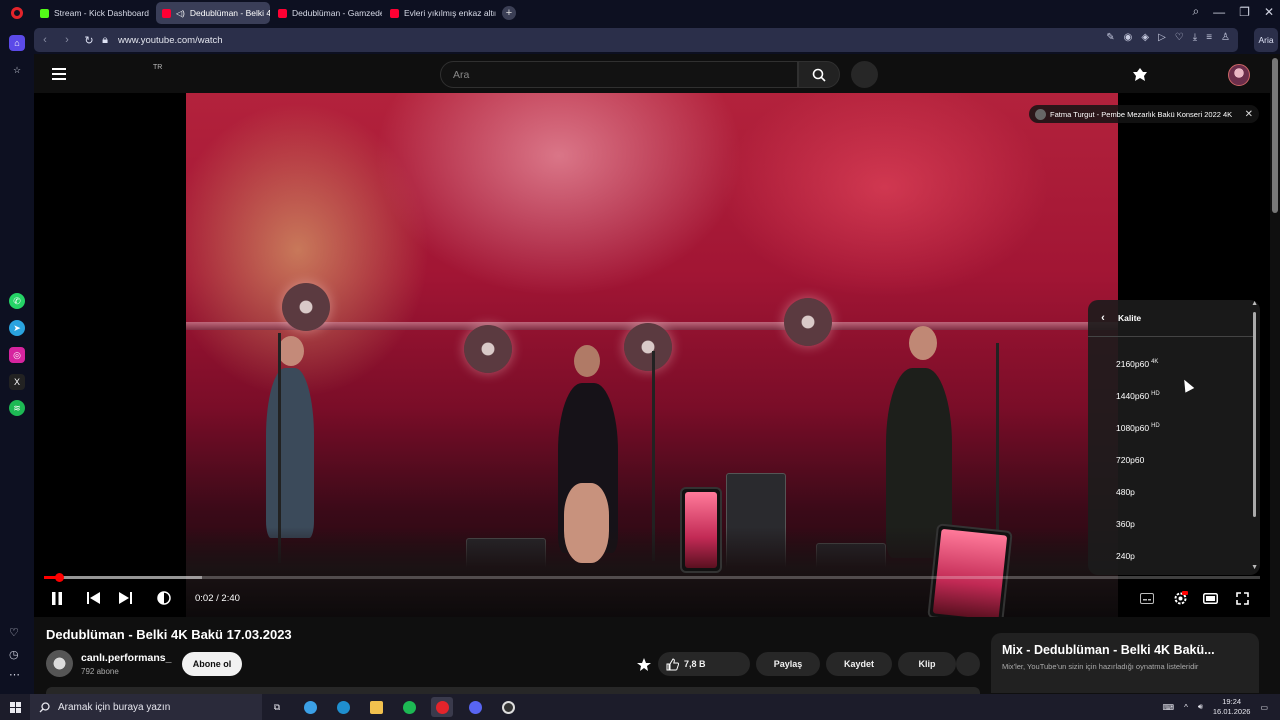 The image size is (1280, 720). Describe the element at coordinates (17, 355) in the screenshot. I see `instagram-icon: ◎` at that location.